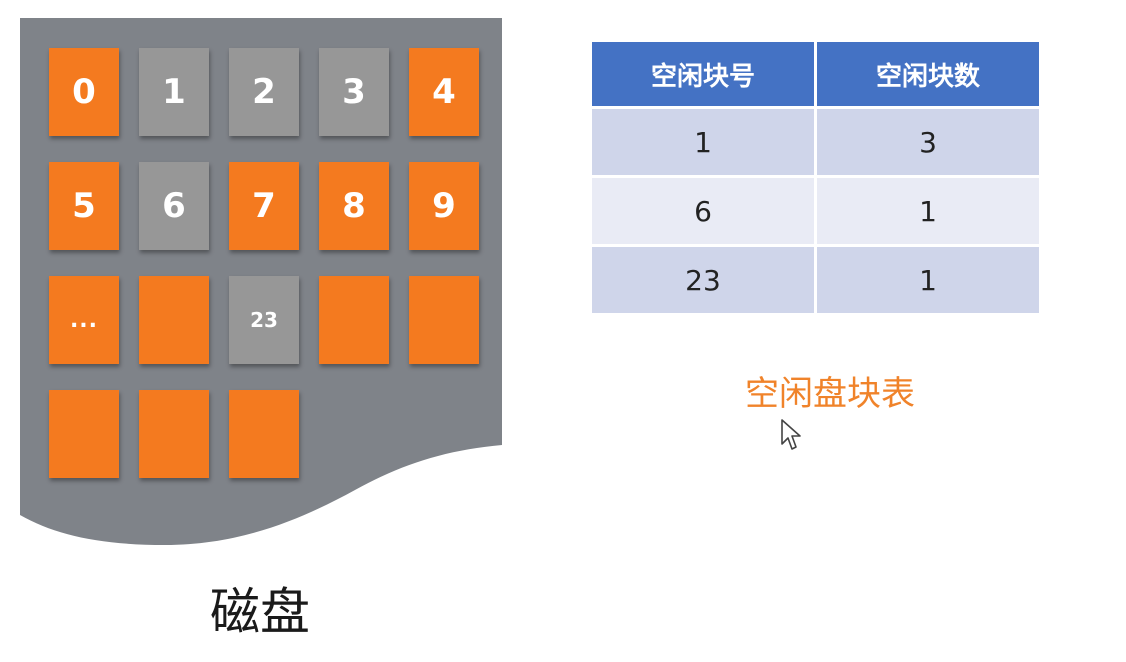  What do you see at coordinates (791, 434) in the screenshot?
I see `mouse-cursor-icon` at bounding box center [791, 434].